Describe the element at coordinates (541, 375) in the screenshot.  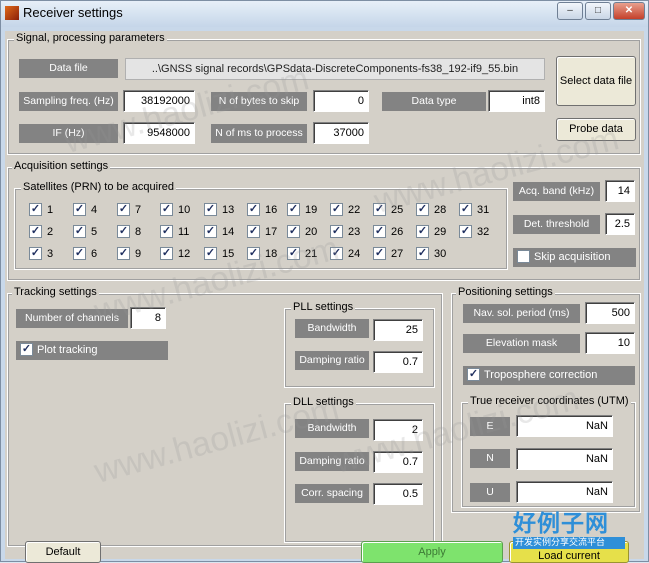
I see `troposphere-label: Troposphere correction` at that location.